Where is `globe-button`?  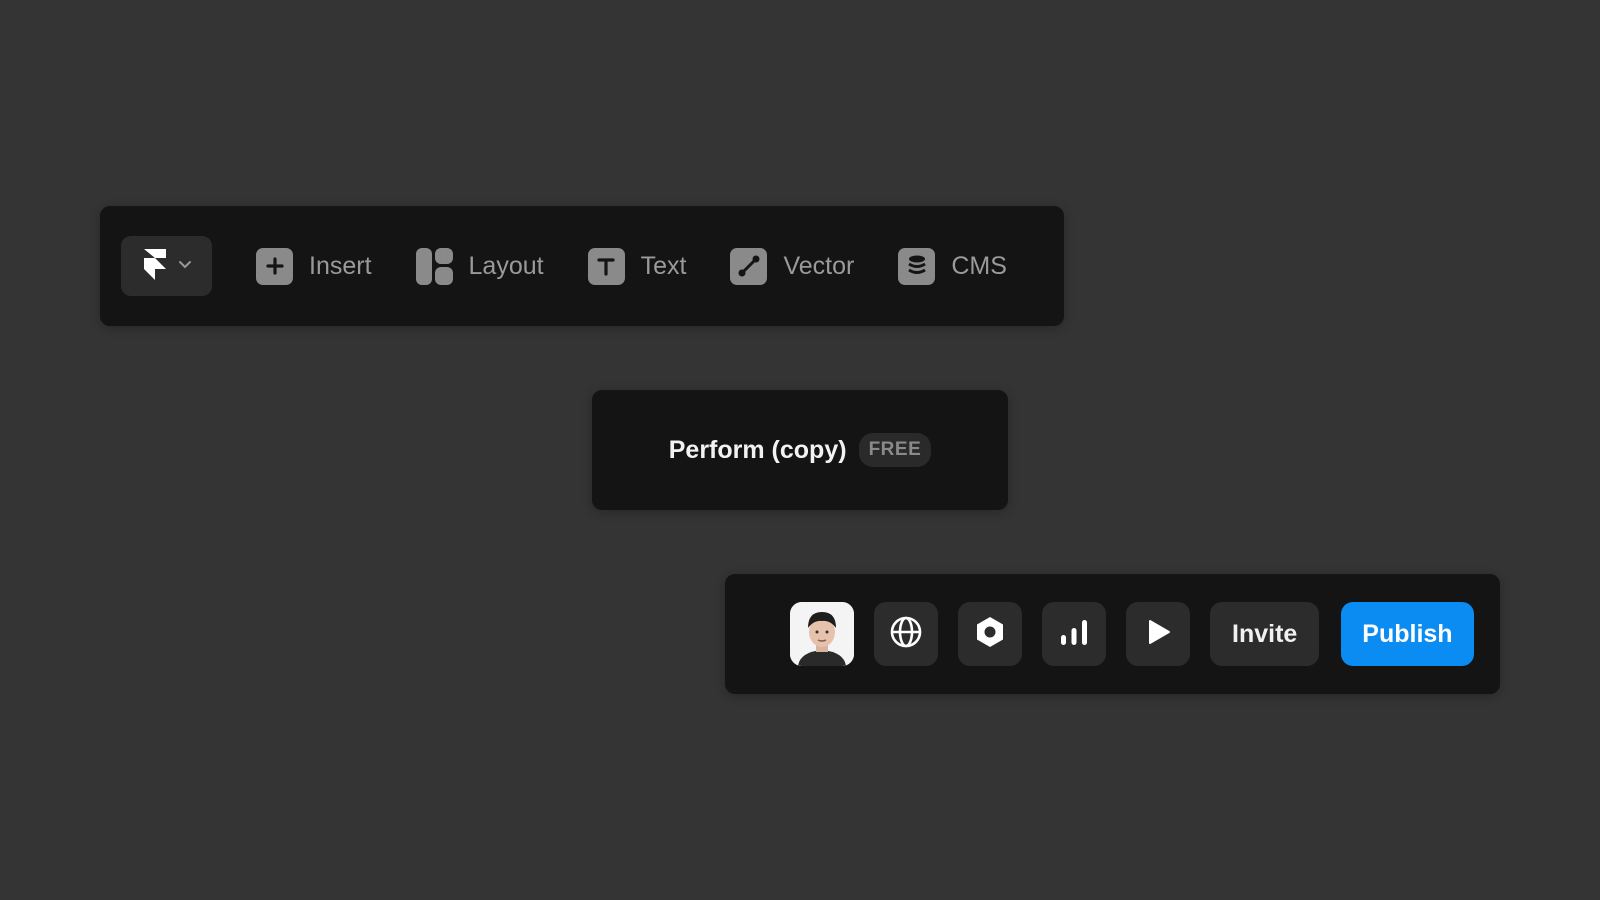
globe-button is located at coordinates (906, 634).